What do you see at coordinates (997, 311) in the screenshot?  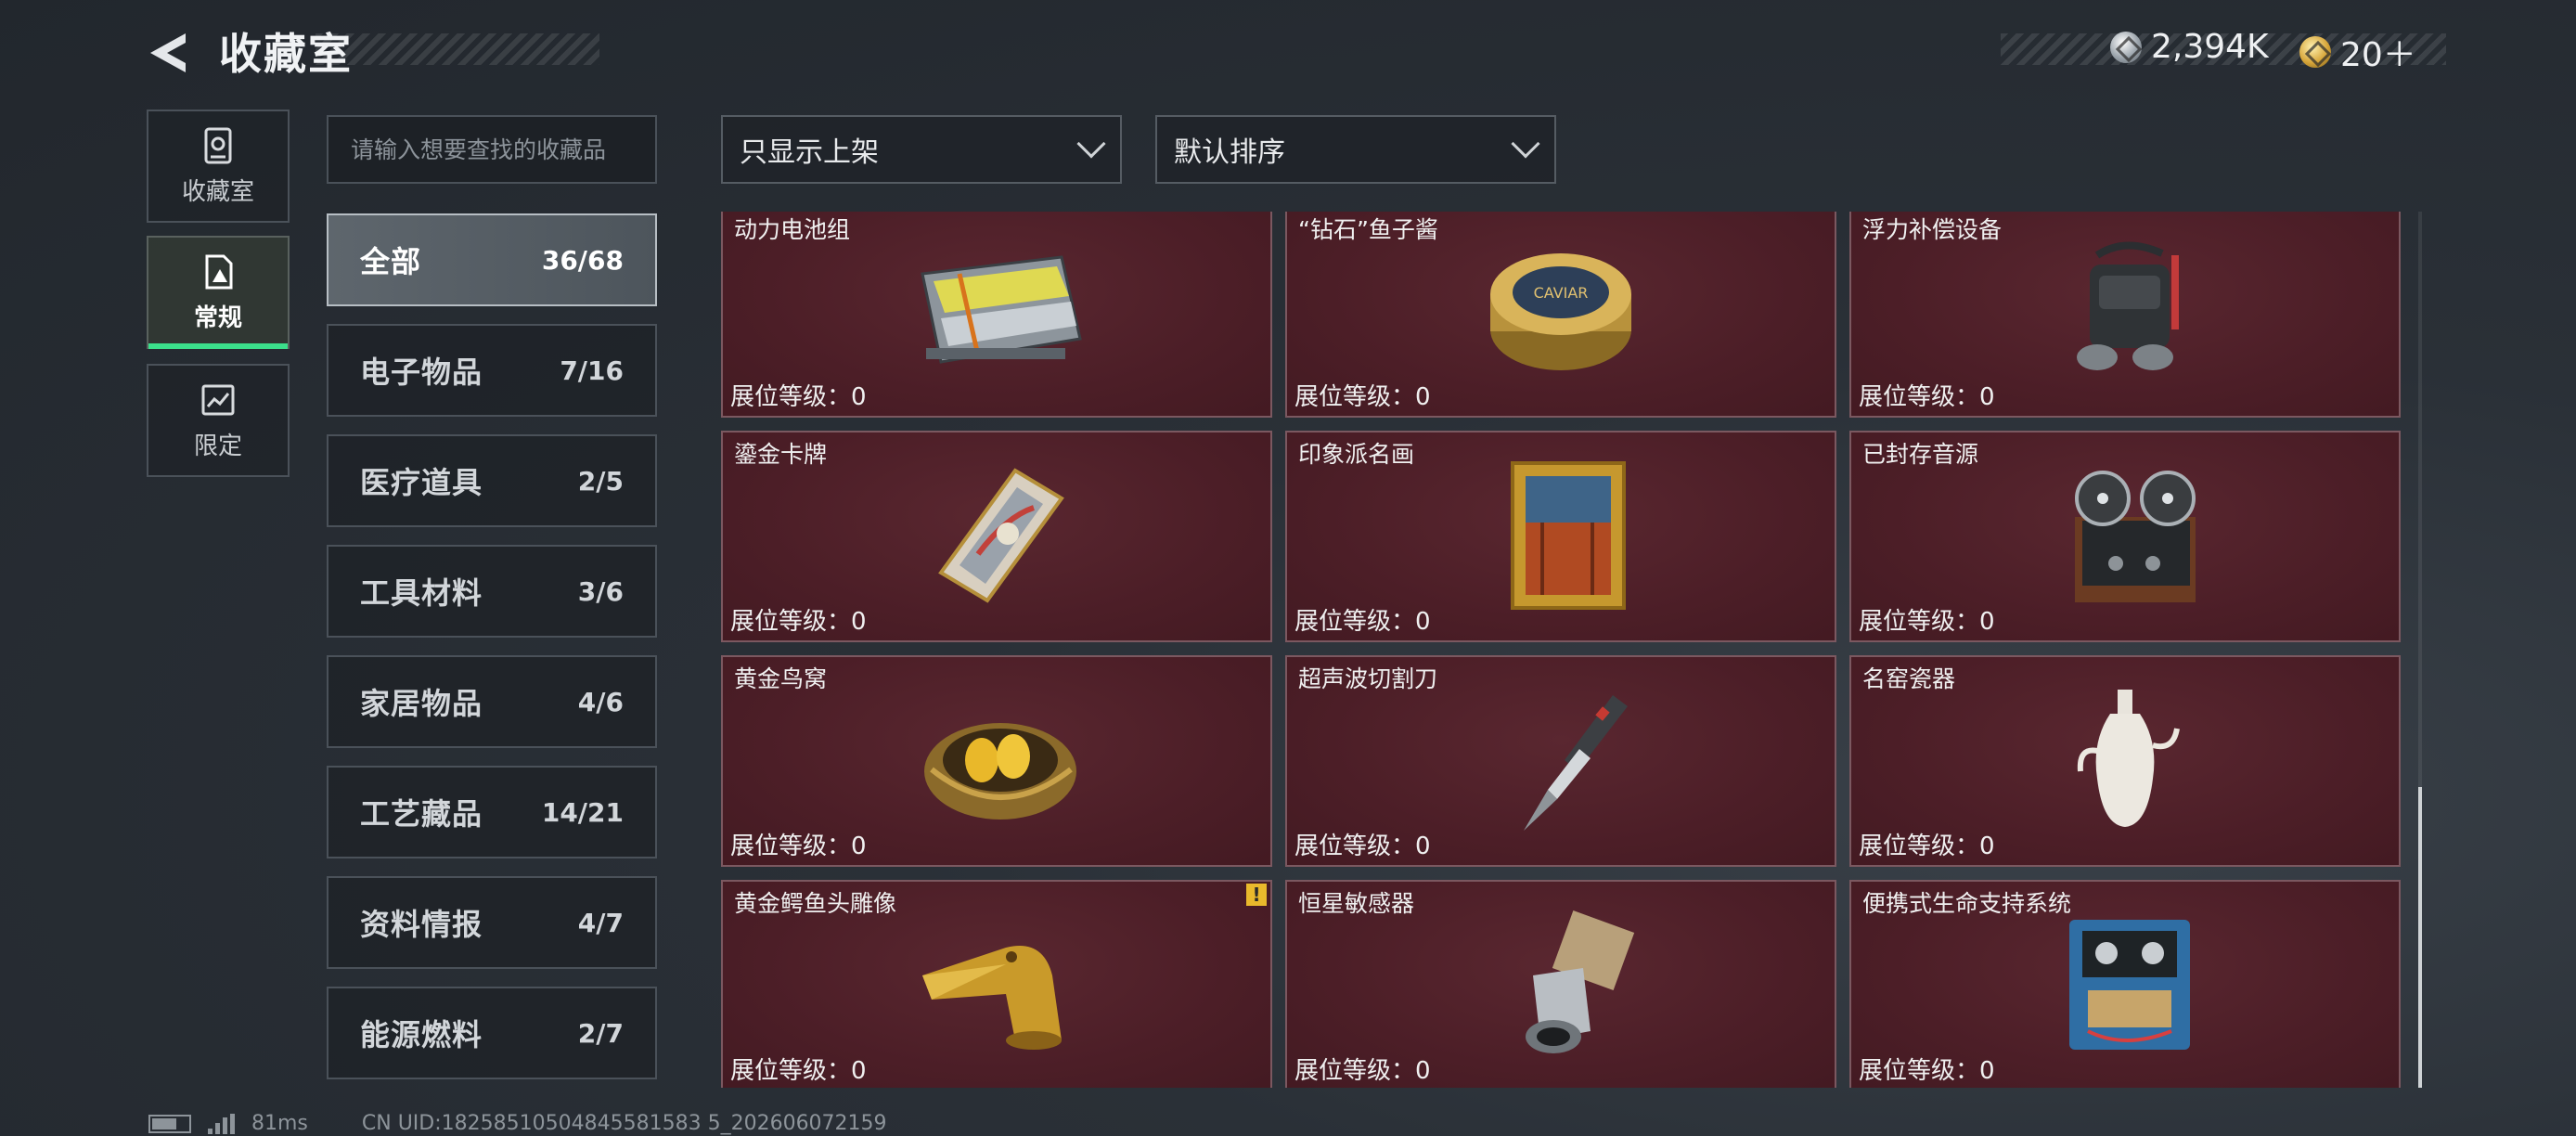 I see `battery-pack-icon` at bounding box center [997, 311].